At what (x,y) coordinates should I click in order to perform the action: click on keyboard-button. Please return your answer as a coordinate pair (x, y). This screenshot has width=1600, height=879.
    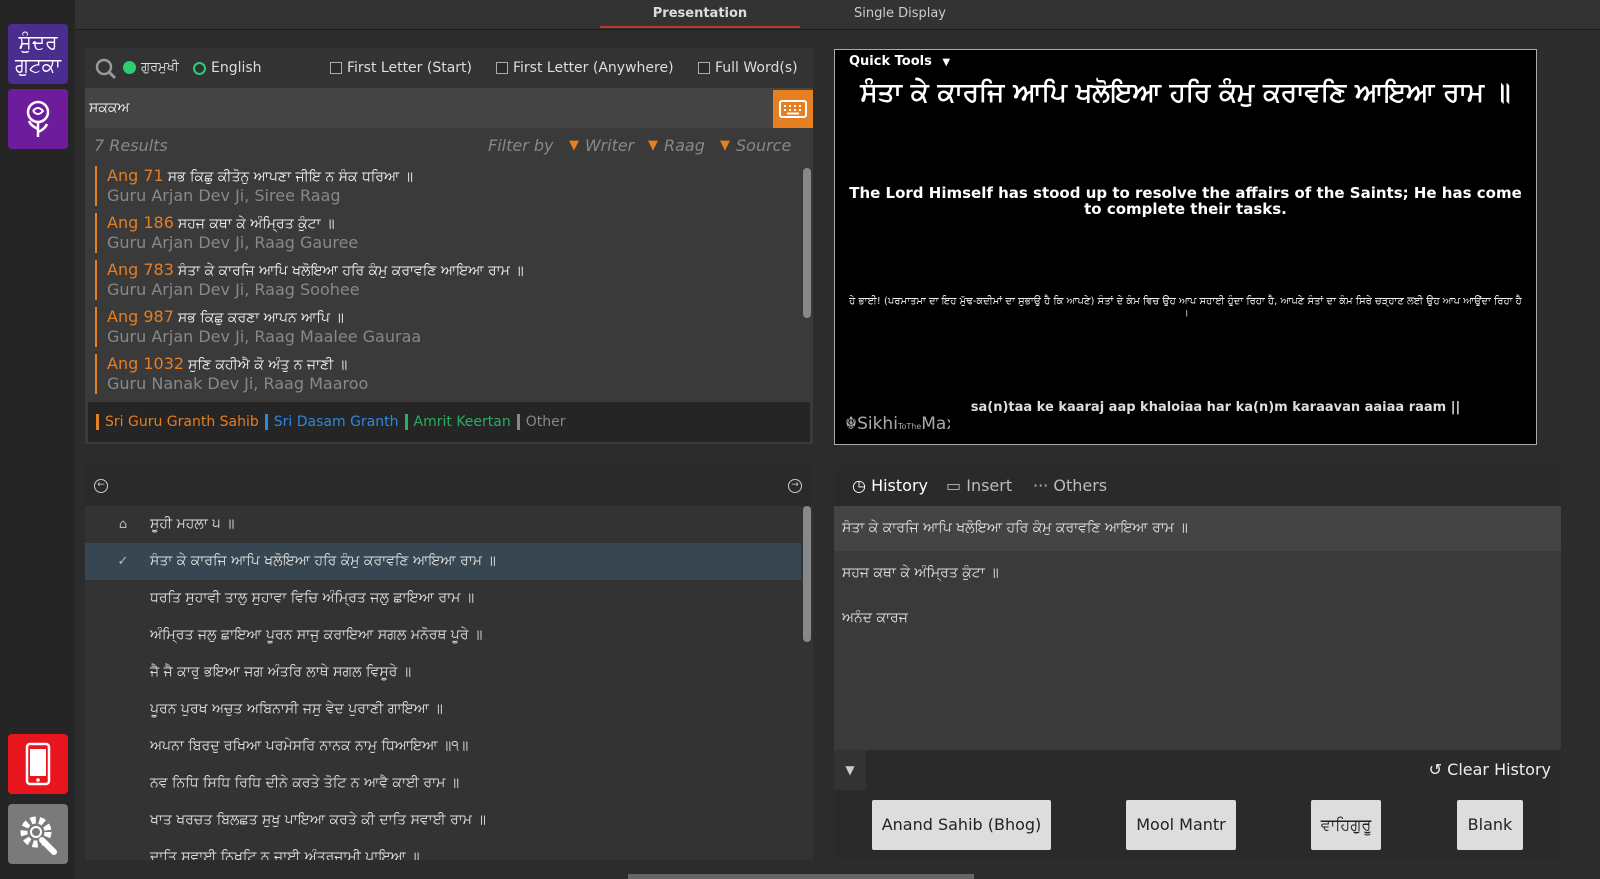
    Looking at the image, I should click on (793, 109).